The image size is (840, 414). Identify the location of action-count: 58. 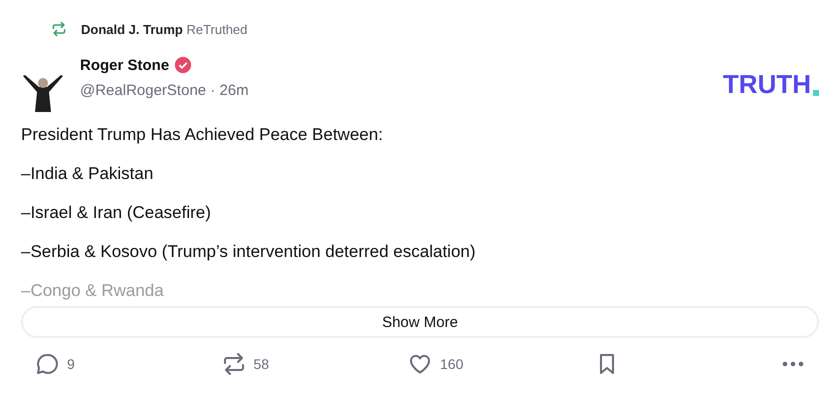
(262, 364).